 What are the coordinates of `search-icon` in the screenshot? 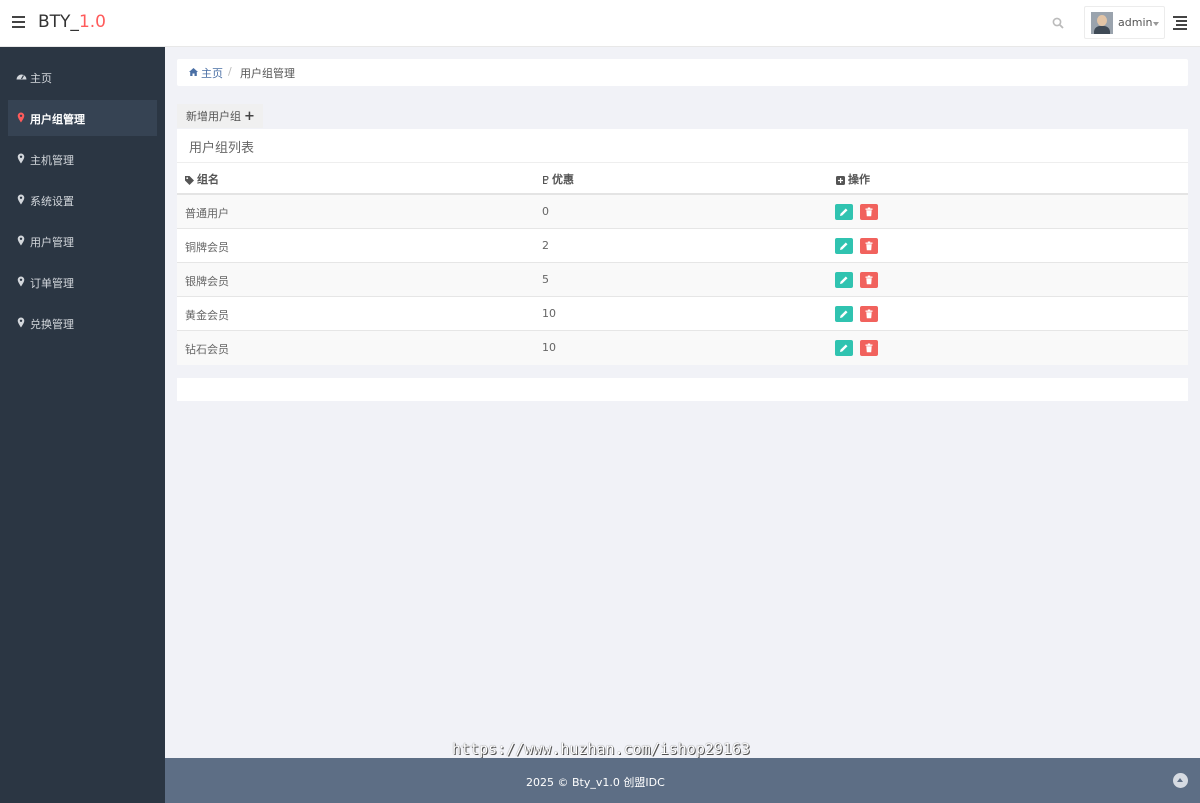 It's located at (1058, 23).